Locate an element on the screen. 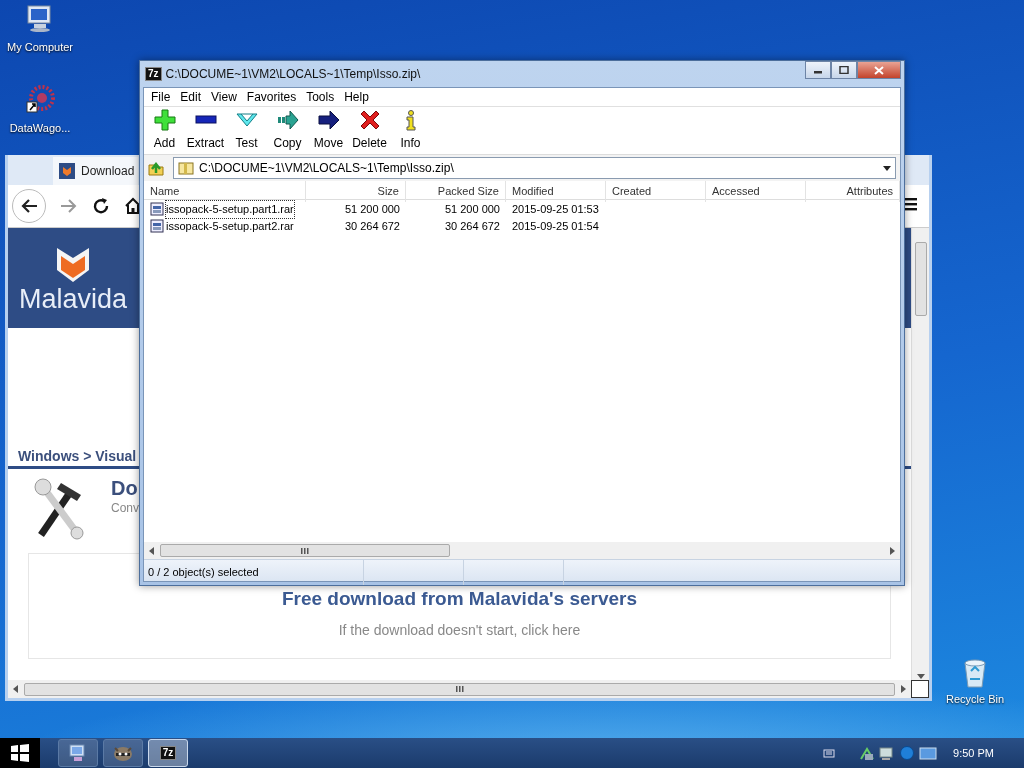  breadcrumb: Windows > Visual is located at coordinates (77, 456).